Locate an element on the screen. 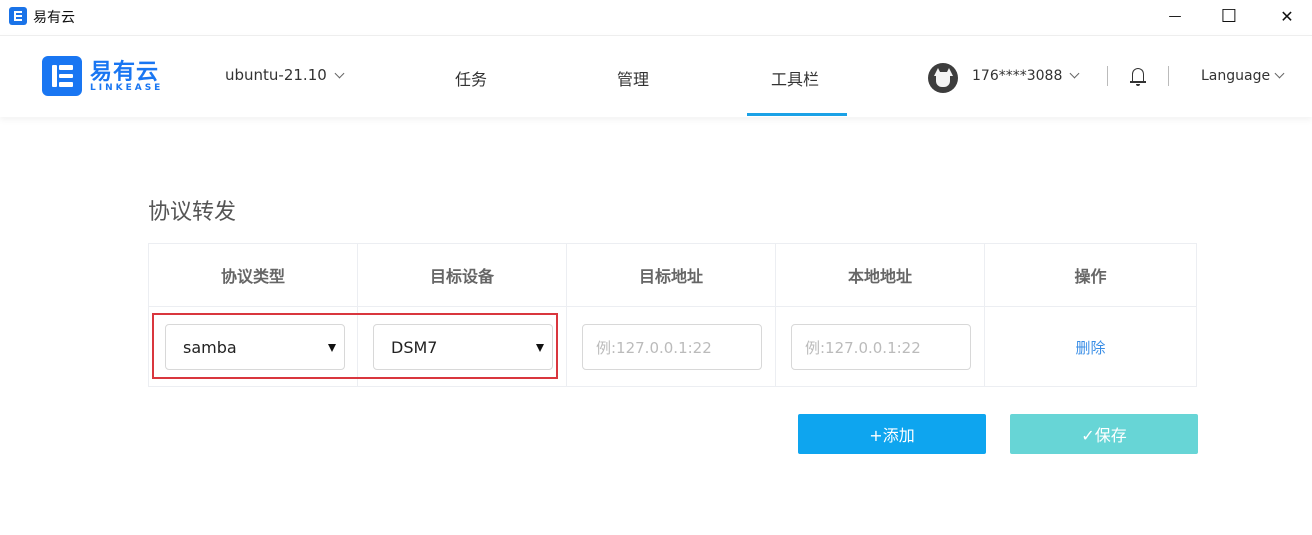 This screenshot has height=535, width=1312. brand-name: 易有云 is located at coordinates (125, 72).